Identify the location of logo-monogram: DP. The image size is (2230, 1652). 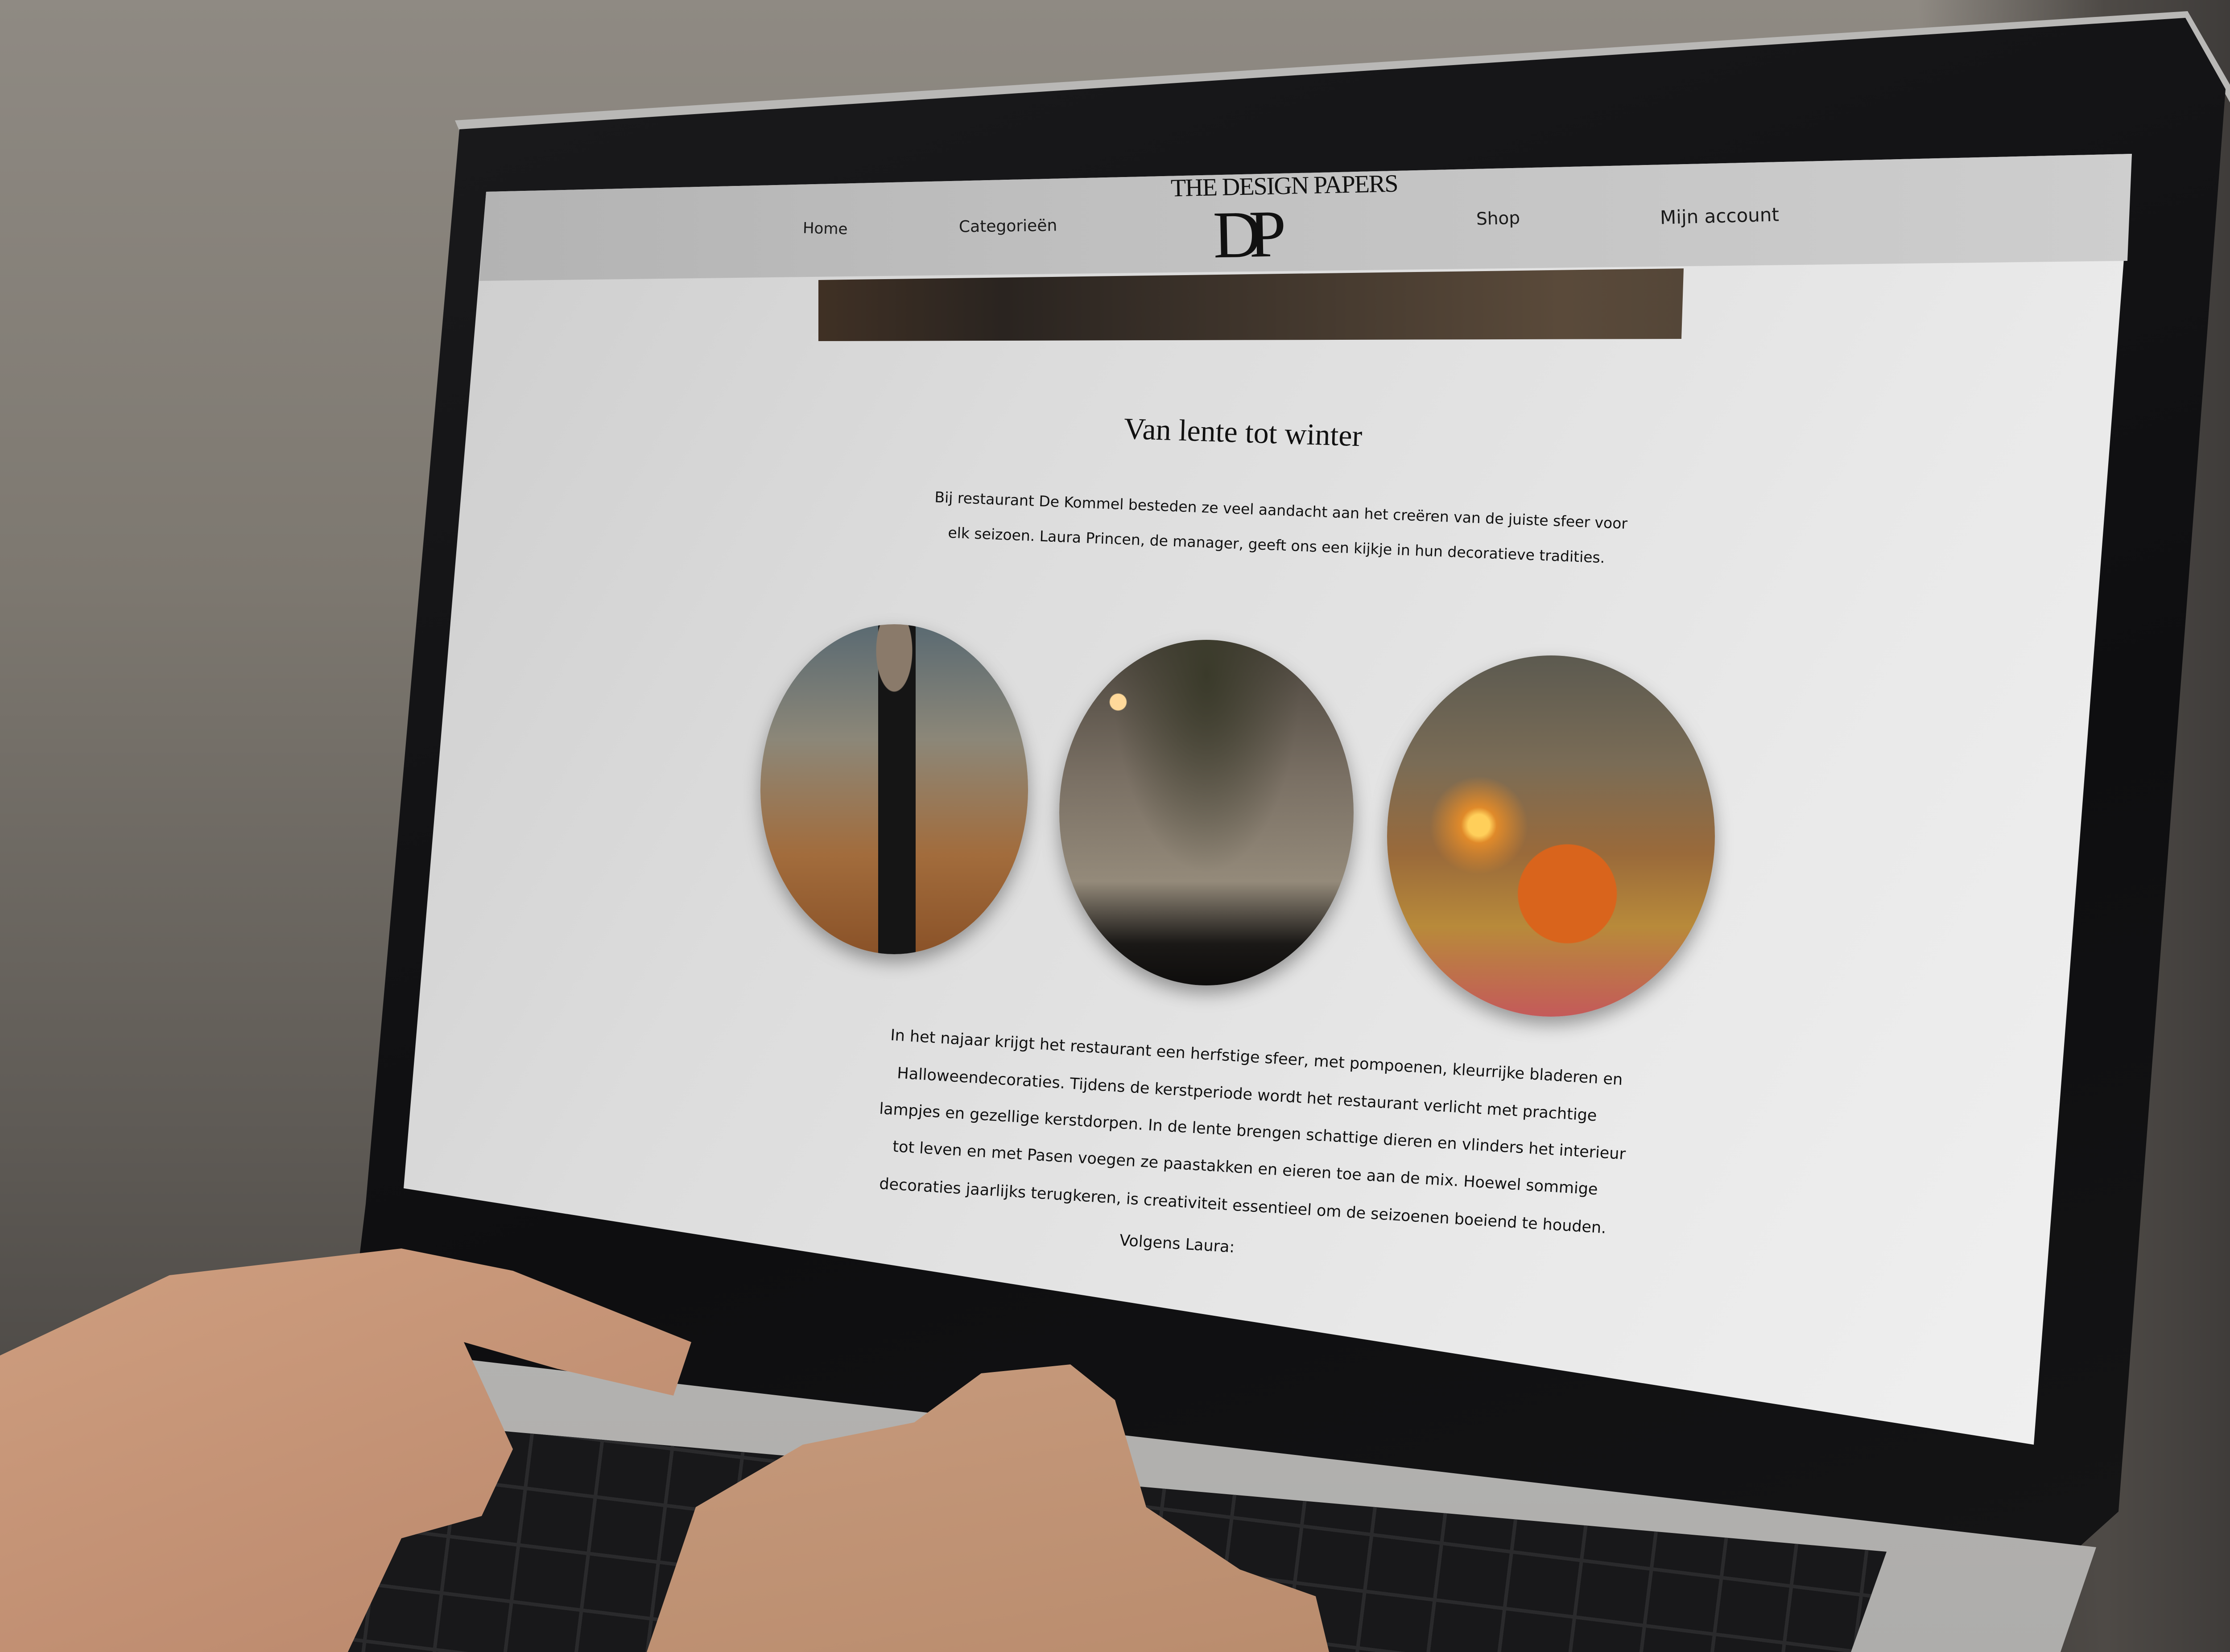
(1243, 235).